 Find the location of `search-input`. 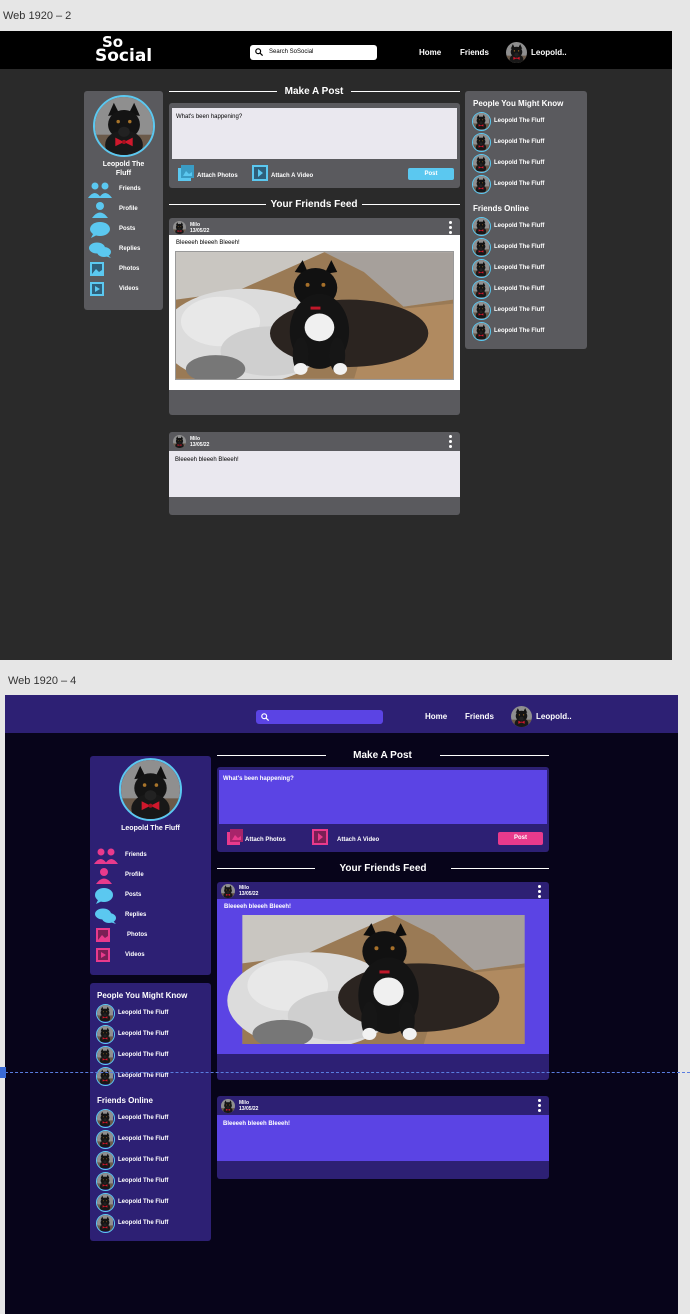

search-input is located at coordinates (319, 717).